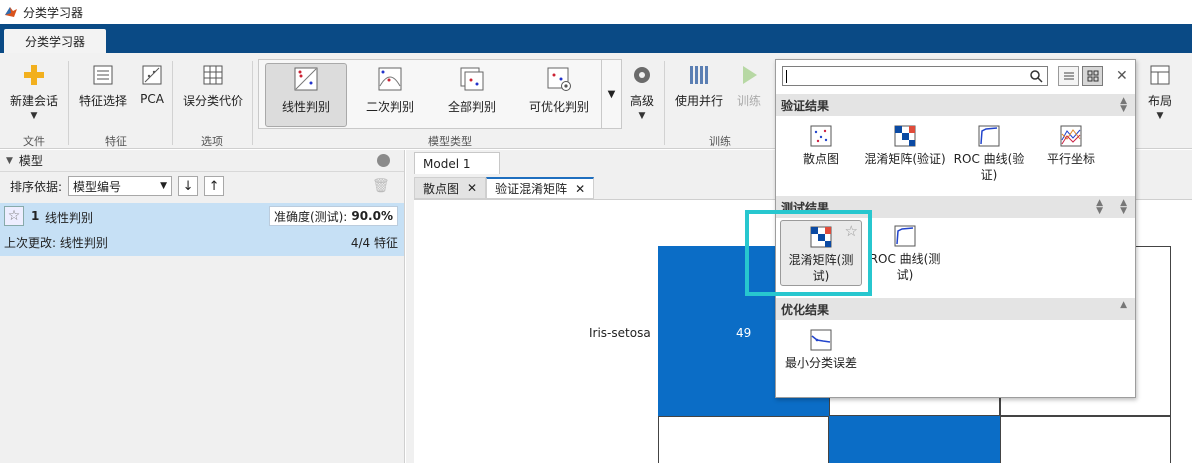 This screenshot has height=463, width=1192. Describe the element at coordinates (540, 188) in the screenshot. I see `tab-validation-confusion: 验证混淆矩阵 ✕` at that location.